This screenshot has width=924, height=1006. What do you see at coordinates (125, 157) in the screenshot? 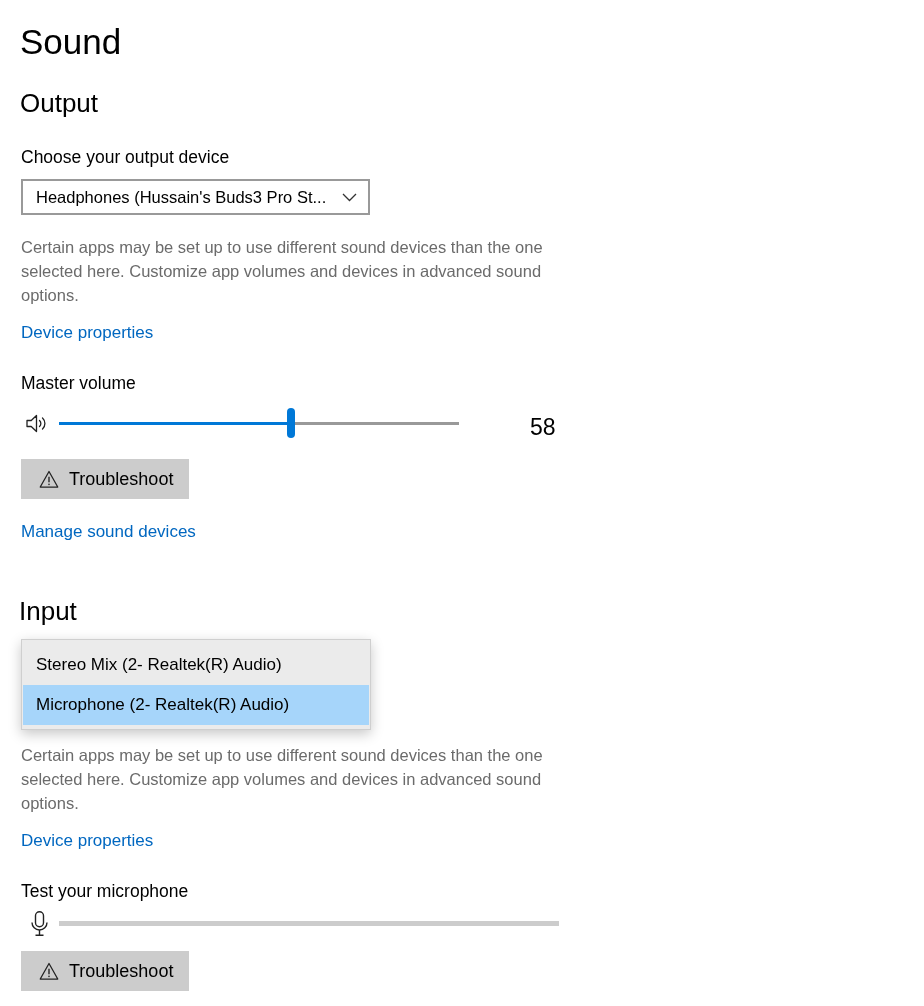
I see `field-label: Choose your output device` at bounding box center [125, 157].